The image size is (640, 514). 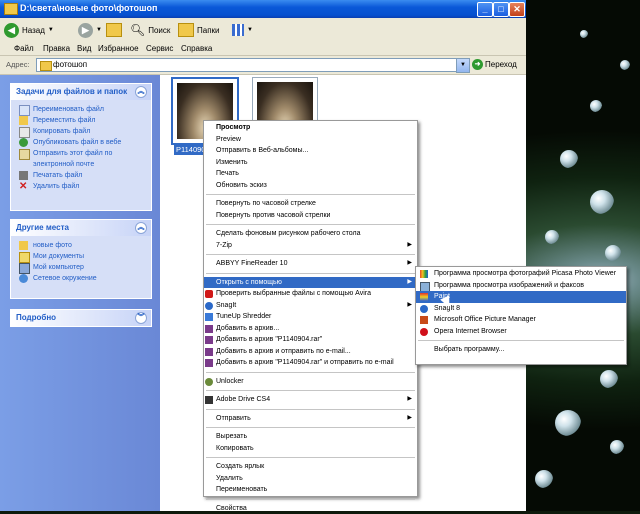 What do you see at coordinates (517, 9) in the screenshot?
I see `close-button: ✕` at bounding box center [517, 9].